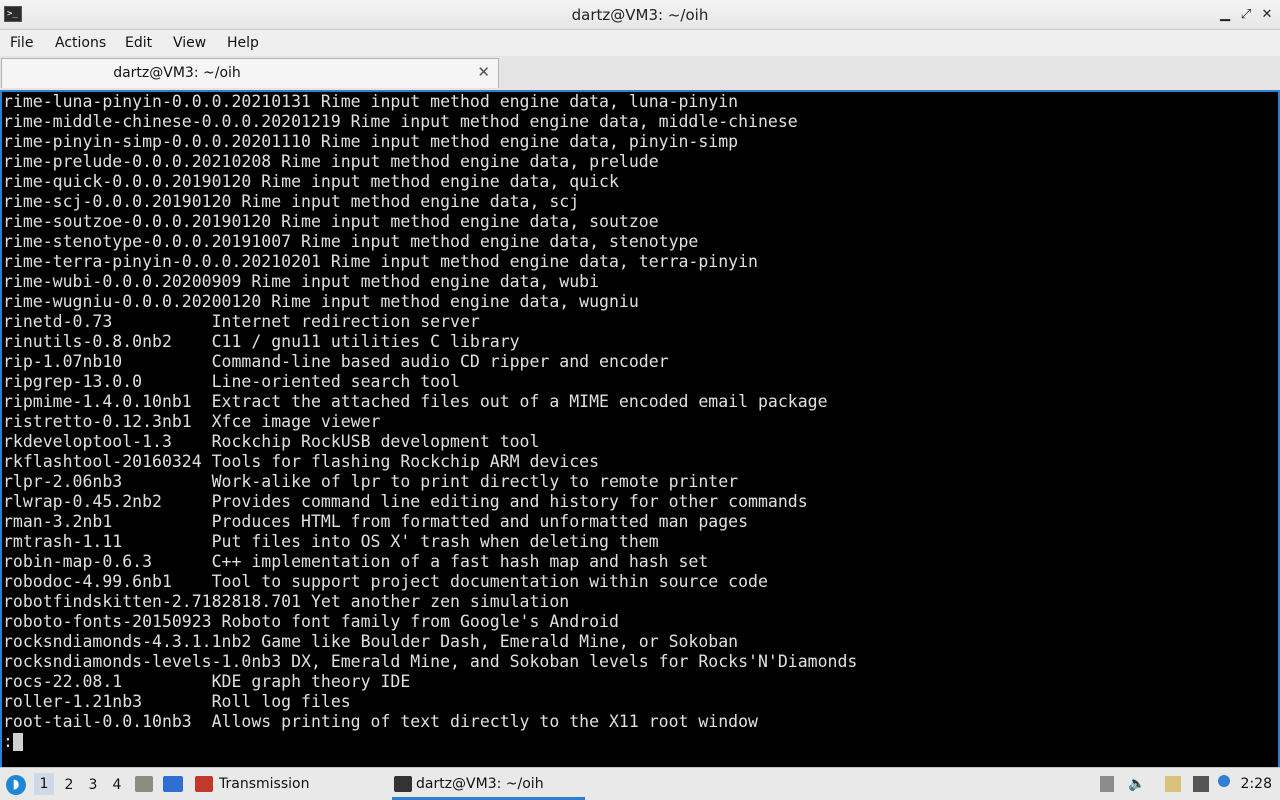 The height and width of the screenshot is (800, 1280). What do you see at coordinates (1107, 784) in the screenshot?
I see `removable-media-icon` at bounding box center [1107, 784].